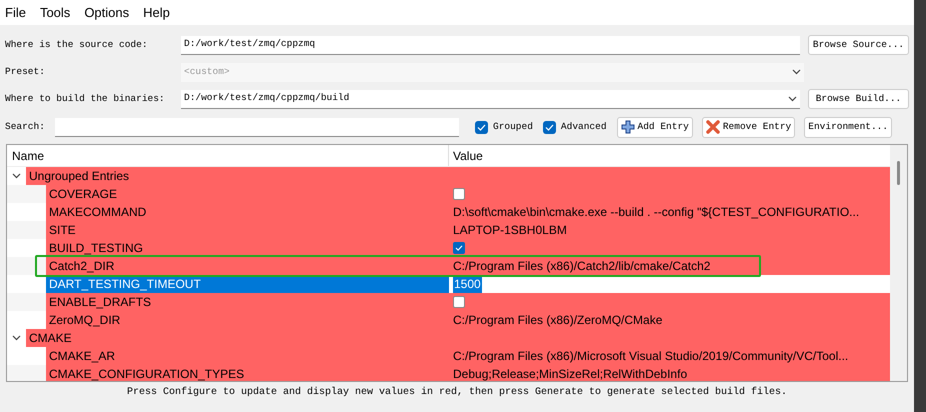 This screenshot has width=926, height=412. I want to click on field-label: Where is the source code:, so click(77, 45).